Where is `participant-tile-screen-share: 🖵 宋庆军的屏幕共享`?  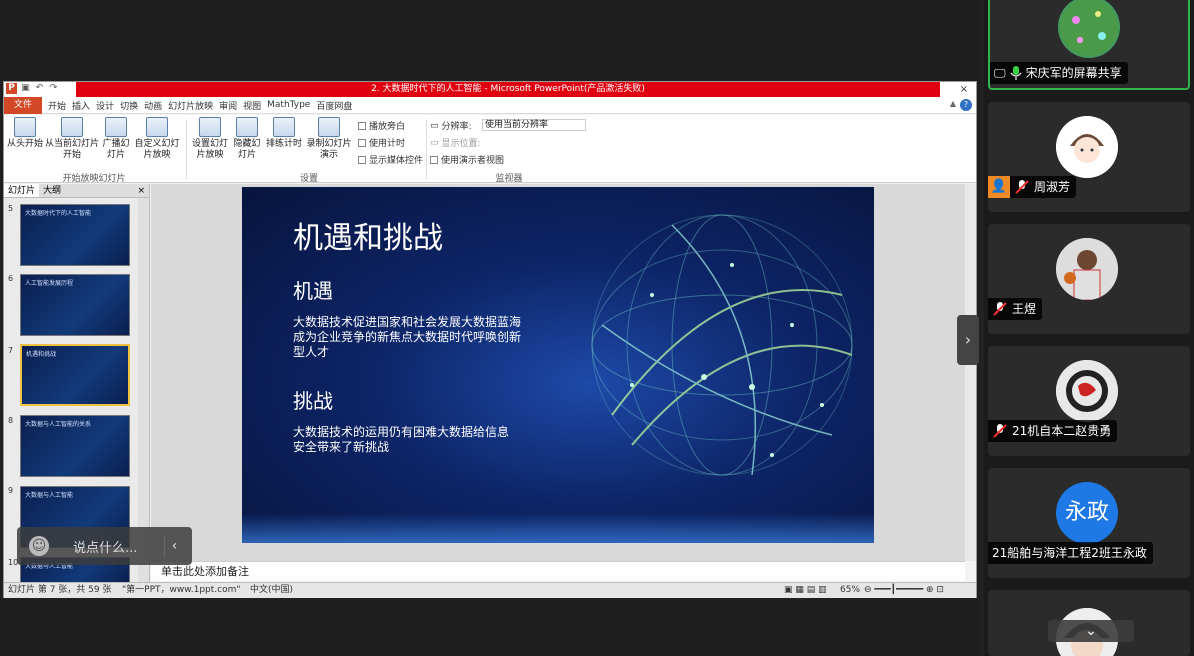 participant-tile-screen-share: 🖵 宋庆军的屏幕共享 is located at coordinates (1089, 45).